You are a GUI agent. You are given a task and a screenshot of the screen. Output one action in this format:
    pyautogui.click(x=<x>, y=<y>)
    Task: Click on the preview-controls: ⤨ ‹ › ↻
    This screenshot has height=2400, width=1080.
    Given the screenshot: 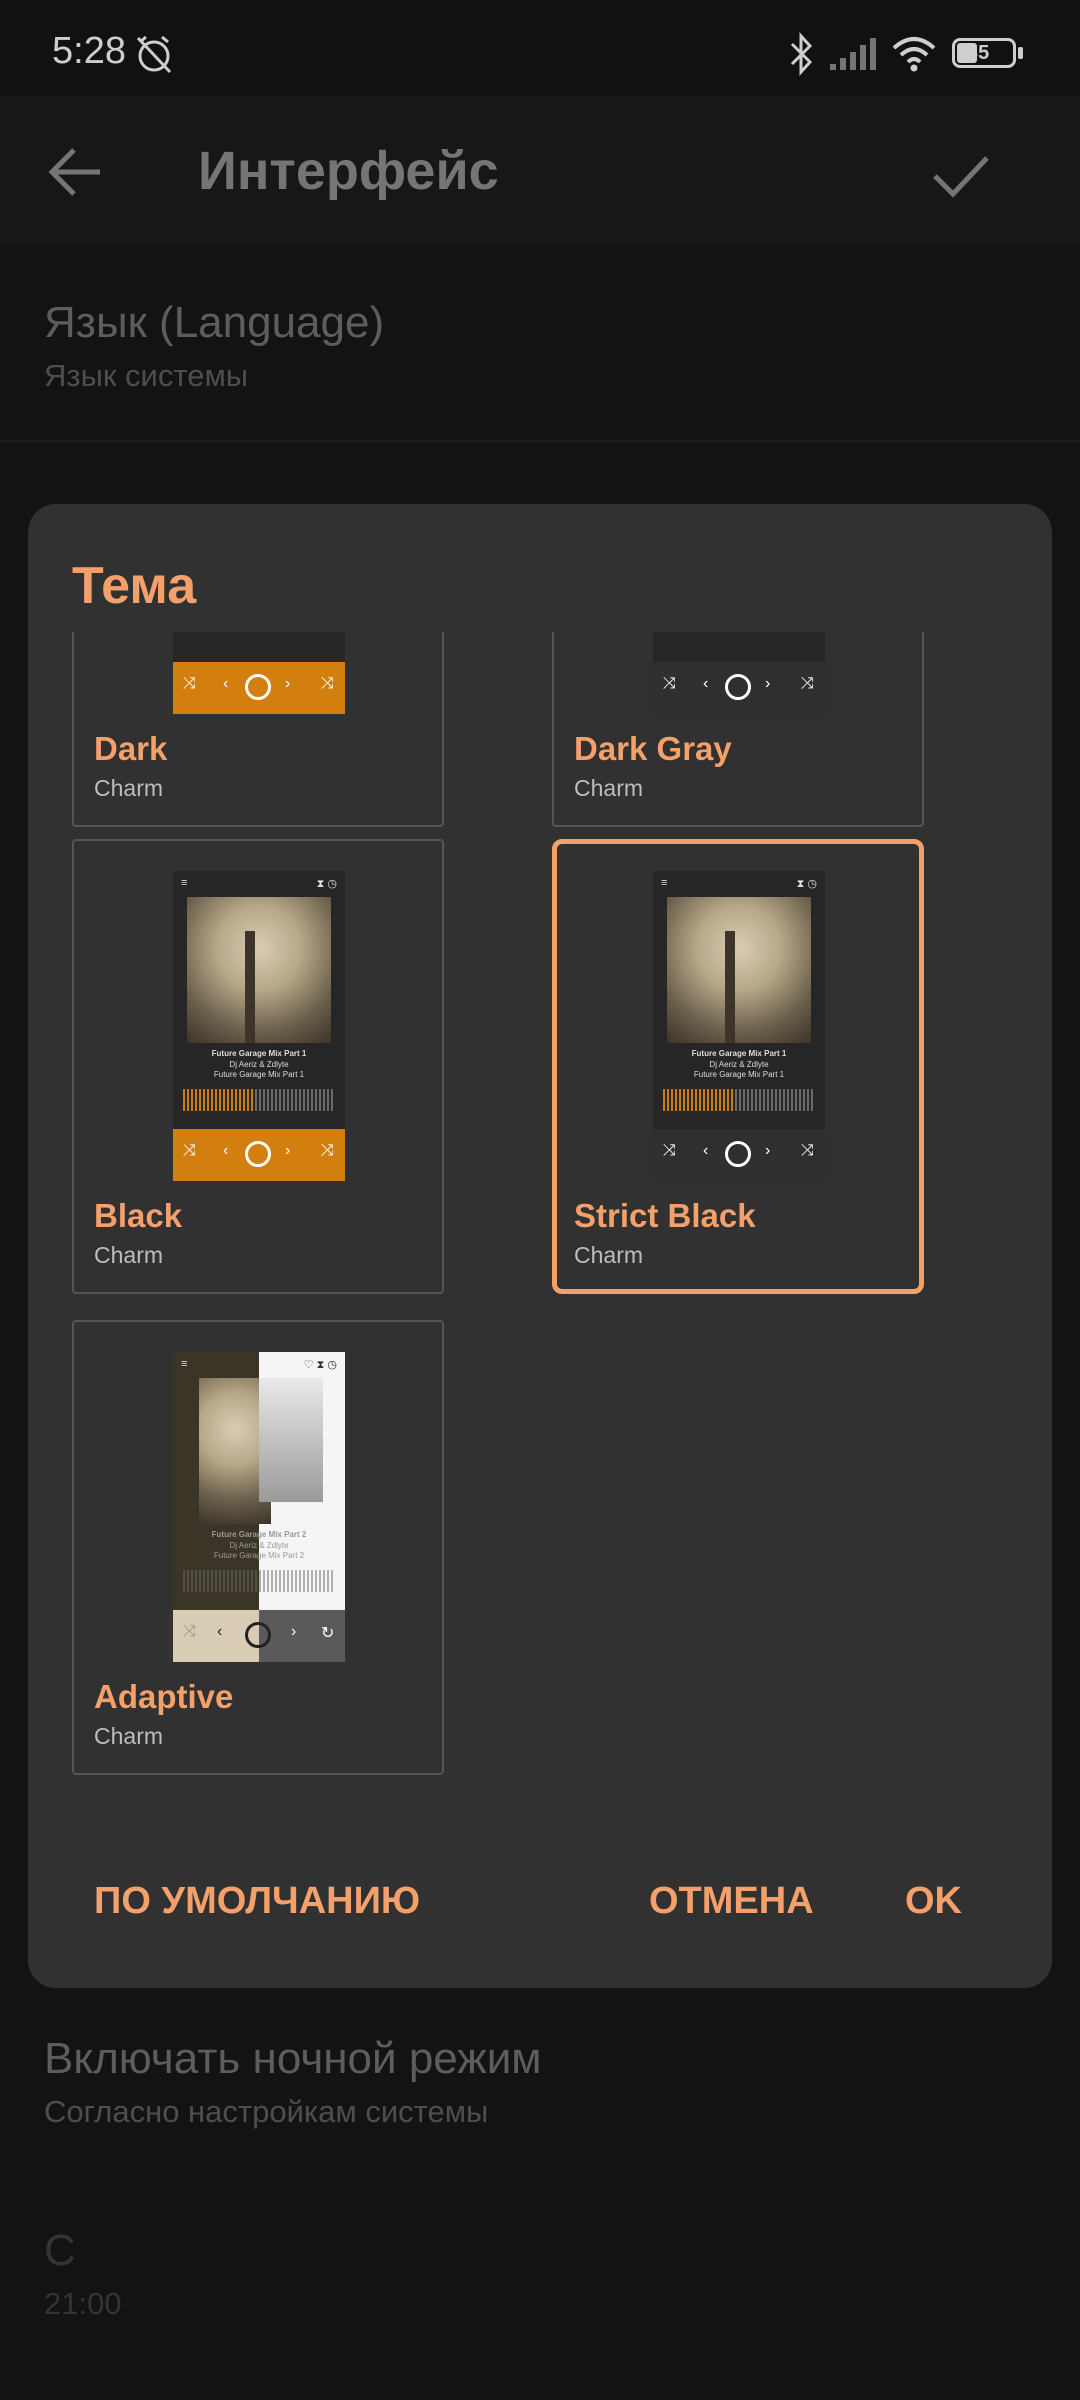 What is the action you would take?
    pyautogui.click(x=259, y=1636)
    